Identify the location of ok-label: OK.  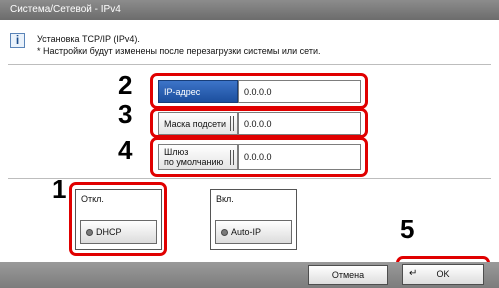
(443, 274).